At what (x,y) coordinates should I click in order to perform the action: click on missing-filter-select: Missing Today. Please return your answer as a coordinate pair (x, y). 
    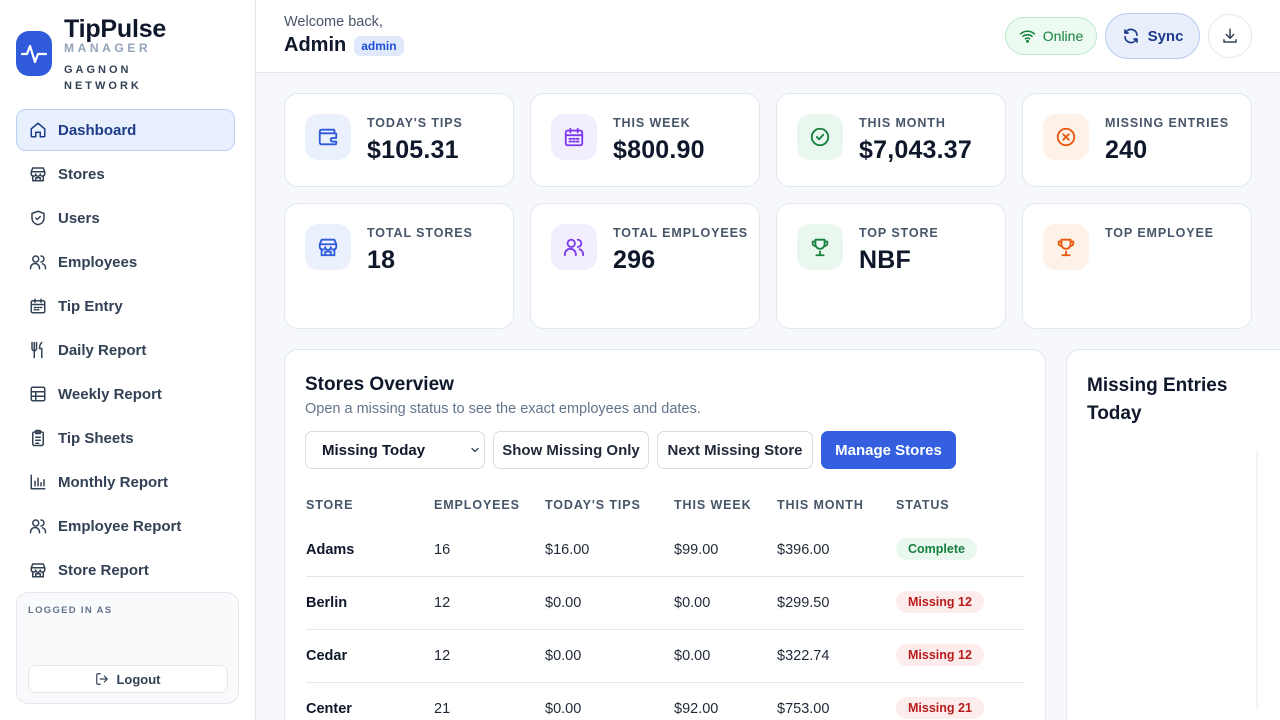
    Looking at the image, I should click on (395, 450).